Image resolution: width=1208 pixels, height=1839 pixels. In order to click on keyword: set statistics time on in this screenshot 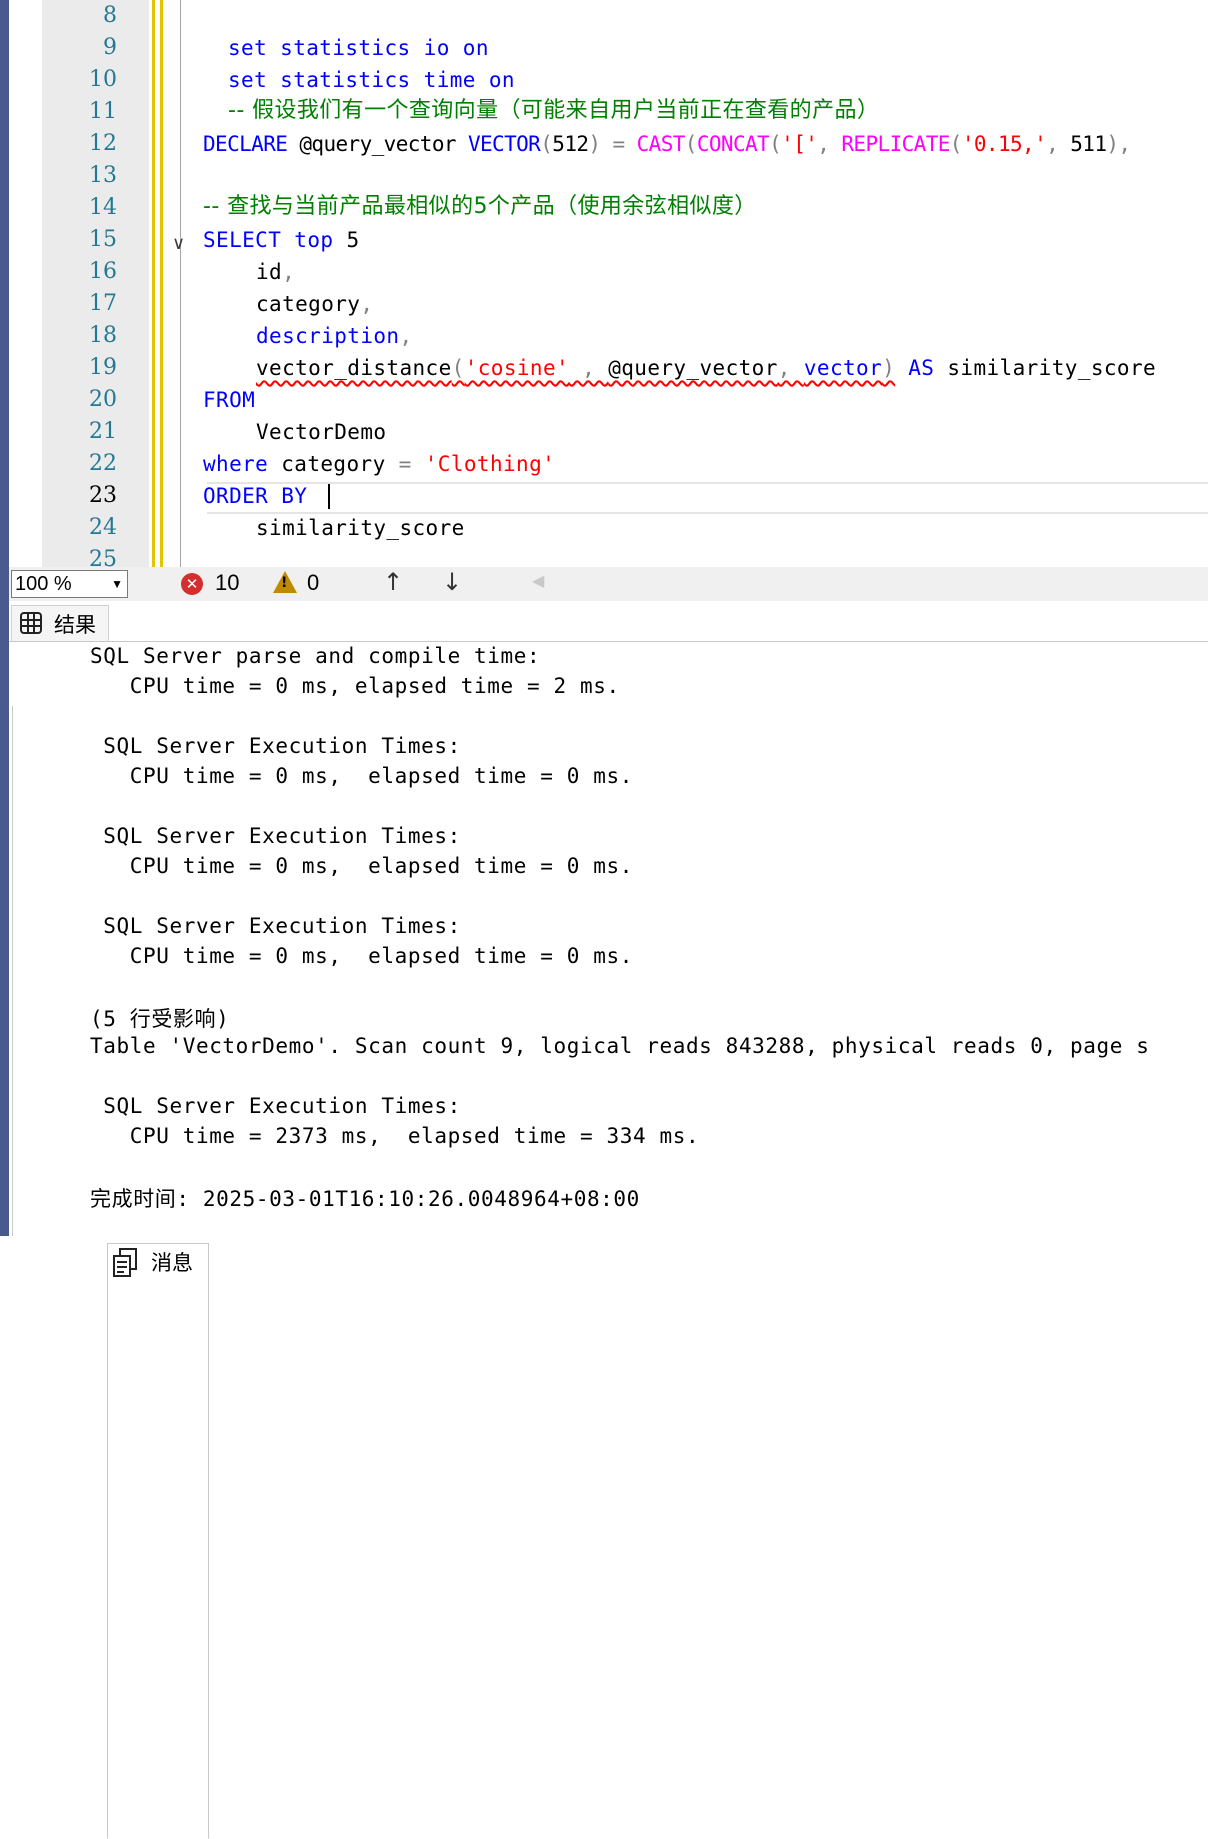, I will do `click(371, 80)`.